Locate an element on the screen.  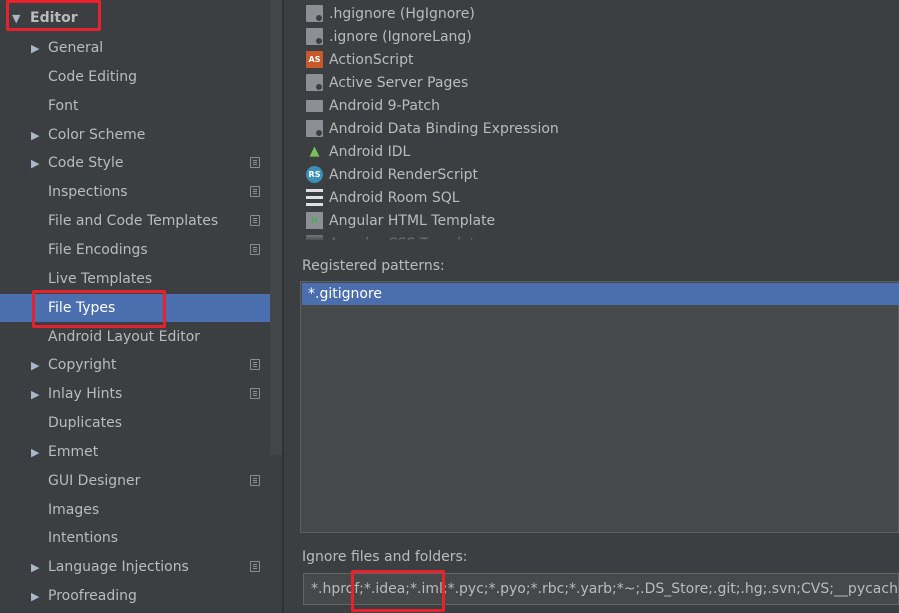
registered-patterns-label: Registered patterns: is located at coordinates (373, 266).